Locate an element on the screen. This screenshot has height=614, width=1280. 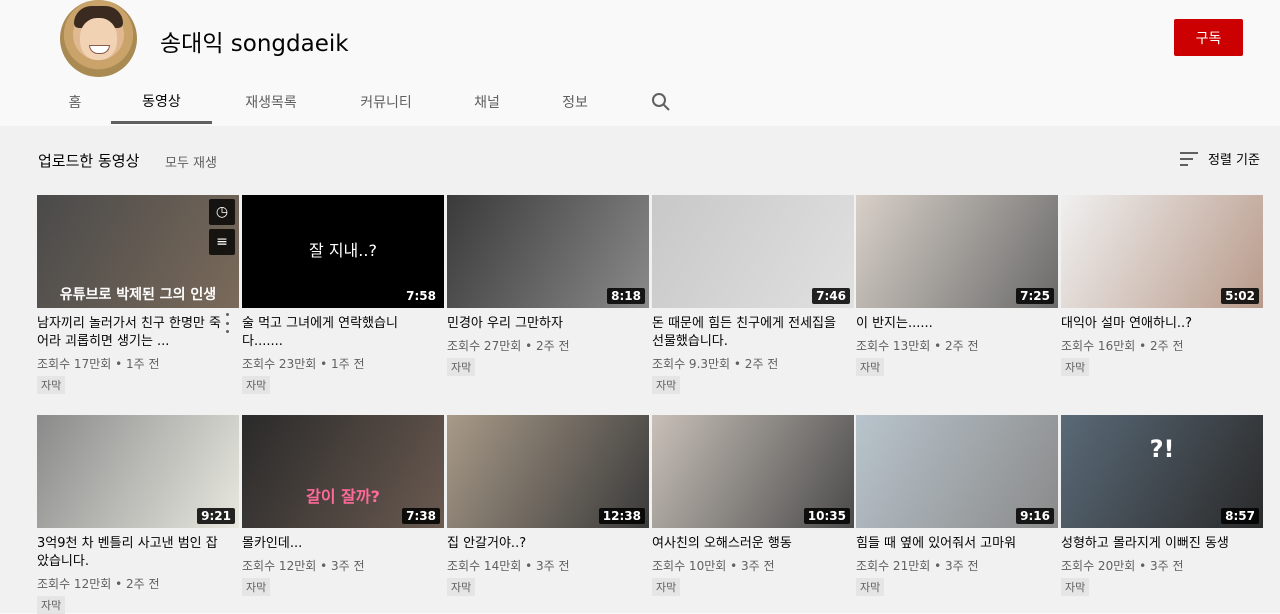
video-thumbnail: 10:35 is located at coordinates (753, 471).